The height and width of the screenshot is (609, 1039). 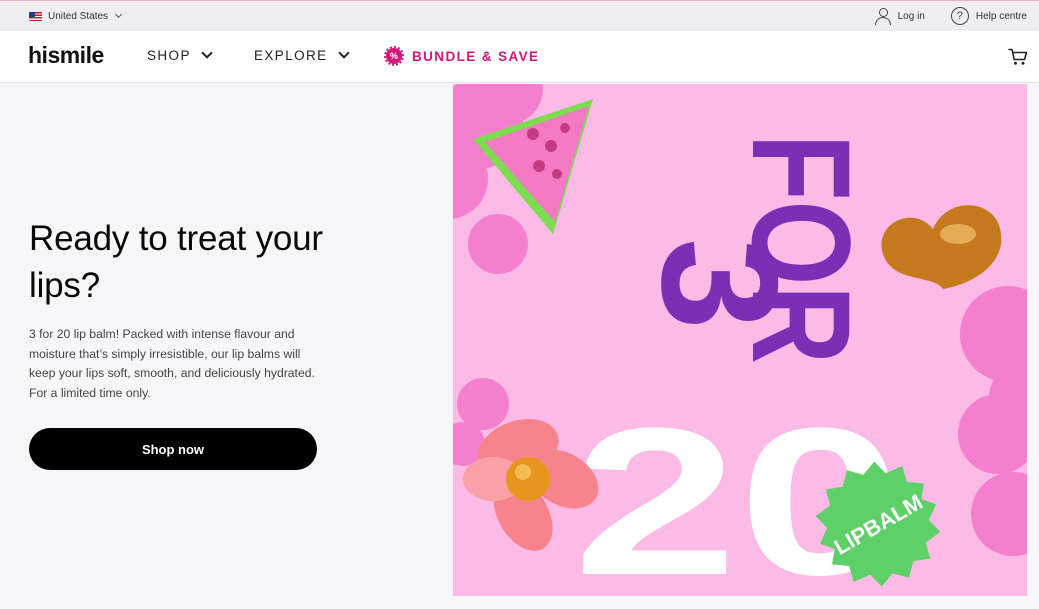 I want to click on main-header: hismile SHOP EXPLORE % BUNDLE & SAVE, so click(x=519, y=57).